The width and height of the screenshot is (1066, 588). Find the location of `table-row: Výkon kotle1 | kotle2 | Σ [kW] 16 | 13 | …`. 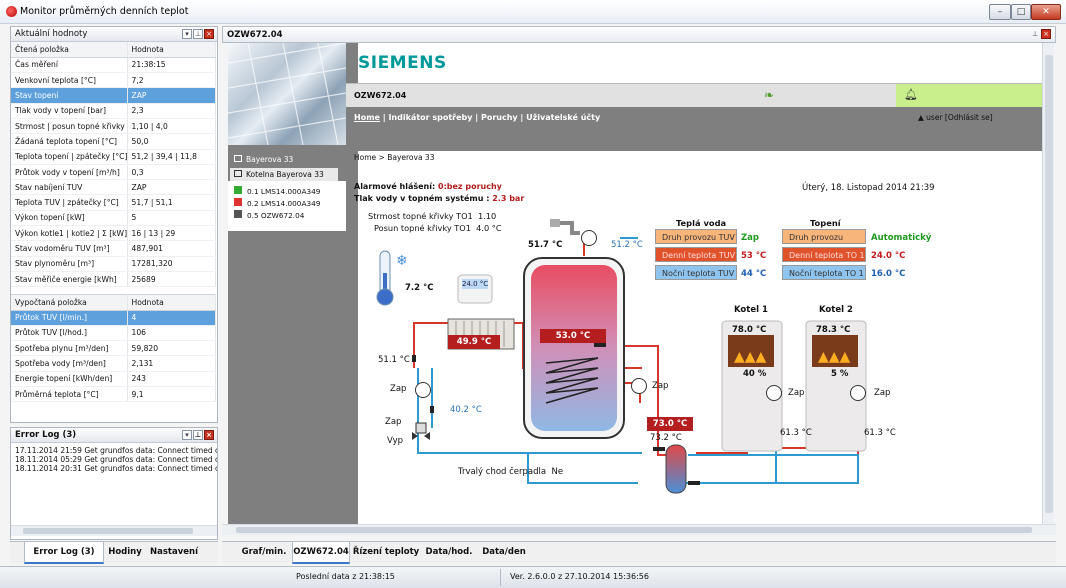

table-row: Výkon kotle1 | kotle2 | Σ [kW] 16 | 13 | … is located at coordinates (113, 233).